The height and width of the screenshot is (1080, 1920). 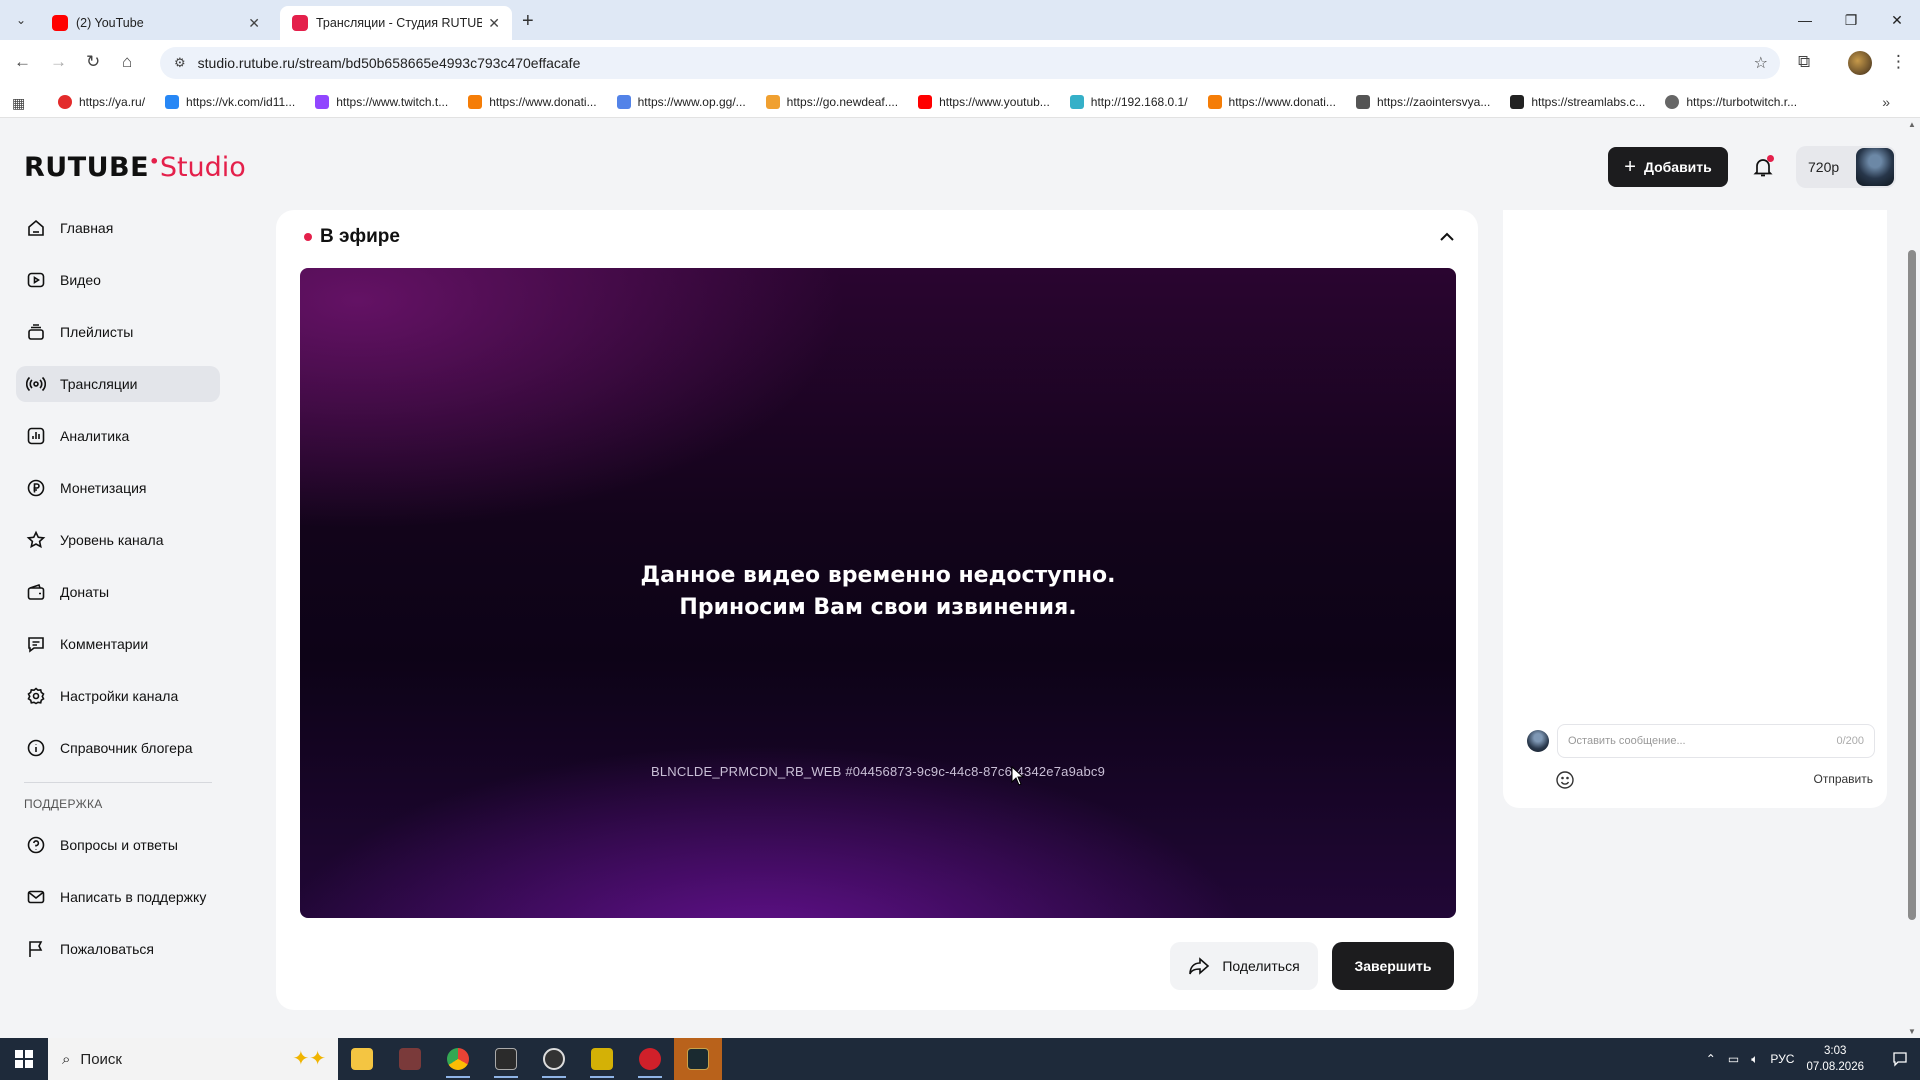 I want to click on playlist-icon, so click(x=36, y=332).